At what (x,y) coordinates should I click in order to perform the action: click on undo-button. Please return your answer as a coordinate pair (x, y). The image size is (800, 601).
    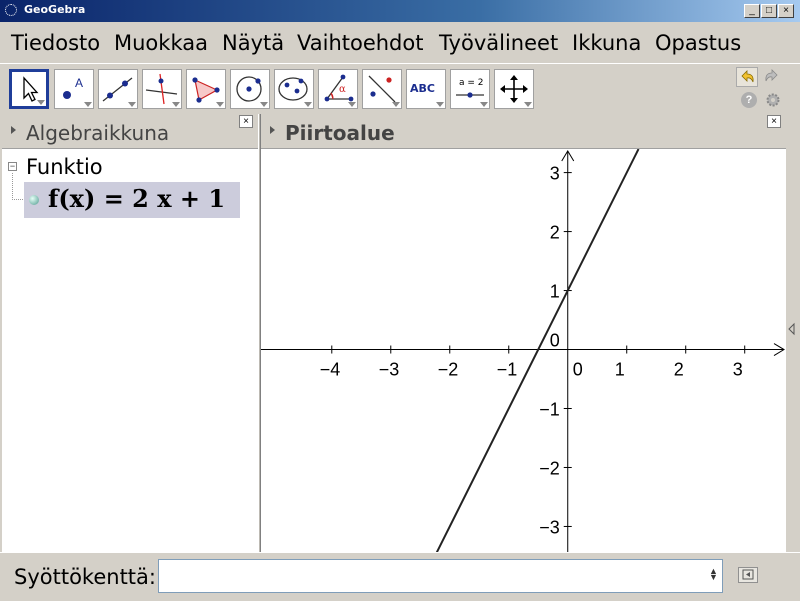
    Looking at the image, I should click on (747, 77).